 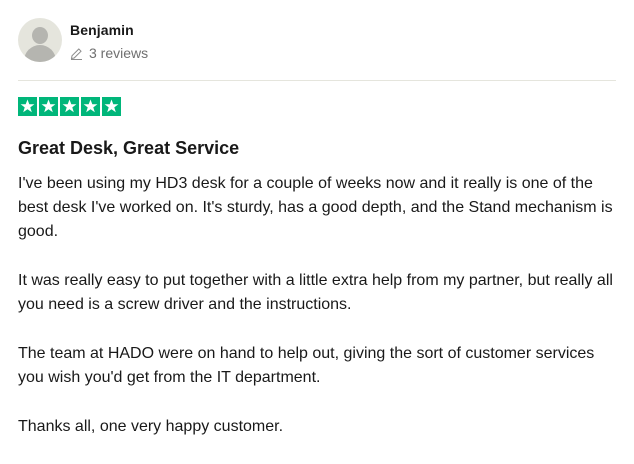 What do you see at coordinates (119, 53) in the screenshot?
I see `review-count-label: 3 reviews` at bounding box center [119, 53].